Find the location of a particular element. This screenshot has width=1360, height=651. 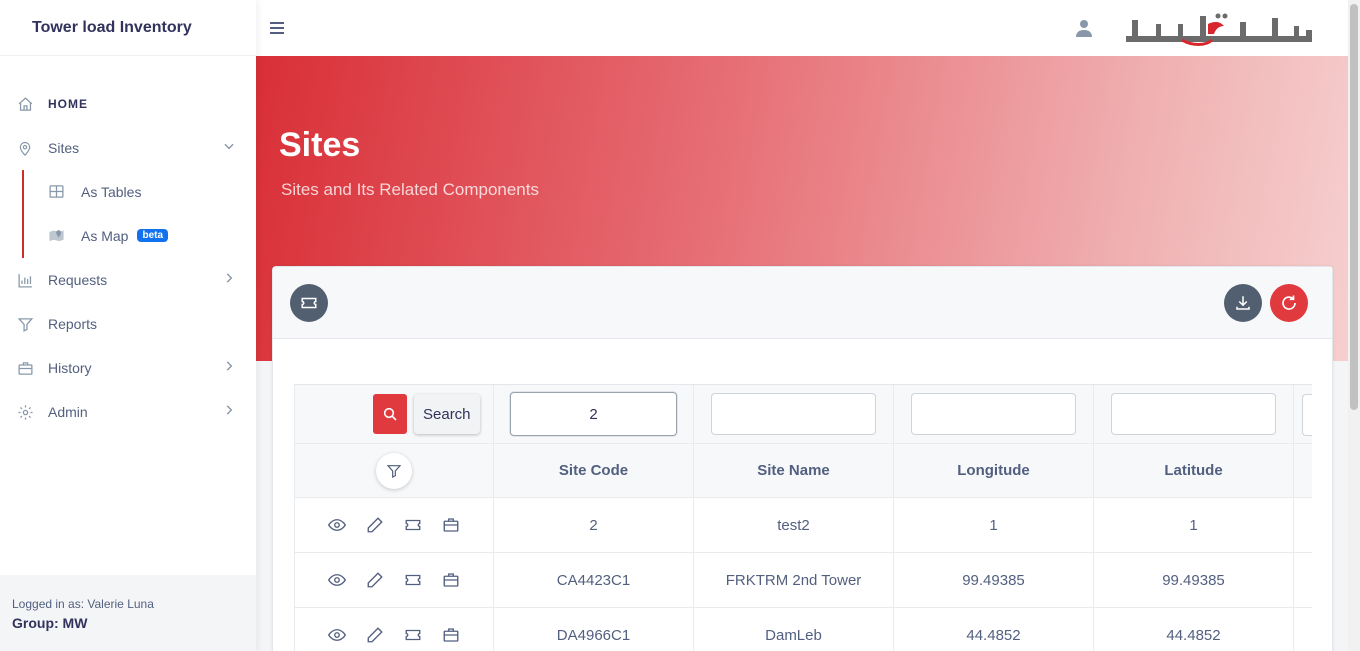

cell-latitude: 99.49385 is located at coordinates (1194, 580).